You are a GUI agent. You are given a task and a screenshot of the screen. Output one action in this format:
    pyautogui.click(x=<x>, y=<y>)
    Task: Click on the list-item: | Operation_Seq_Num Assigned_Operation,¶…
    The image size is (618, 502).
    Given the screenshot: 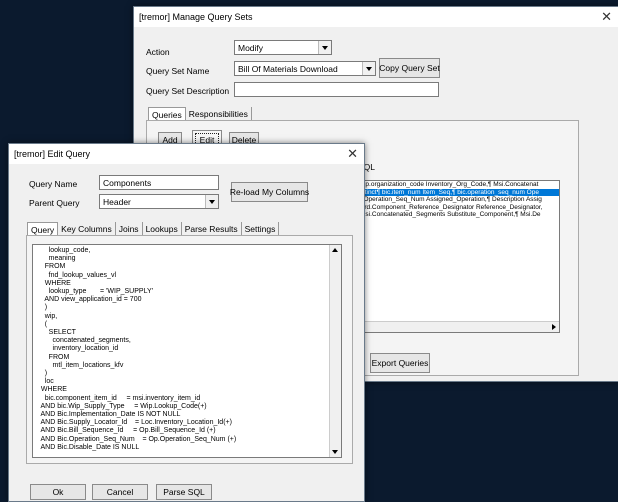 What is the action you would take?
    pyautogui.click(x=459, y=200)
    